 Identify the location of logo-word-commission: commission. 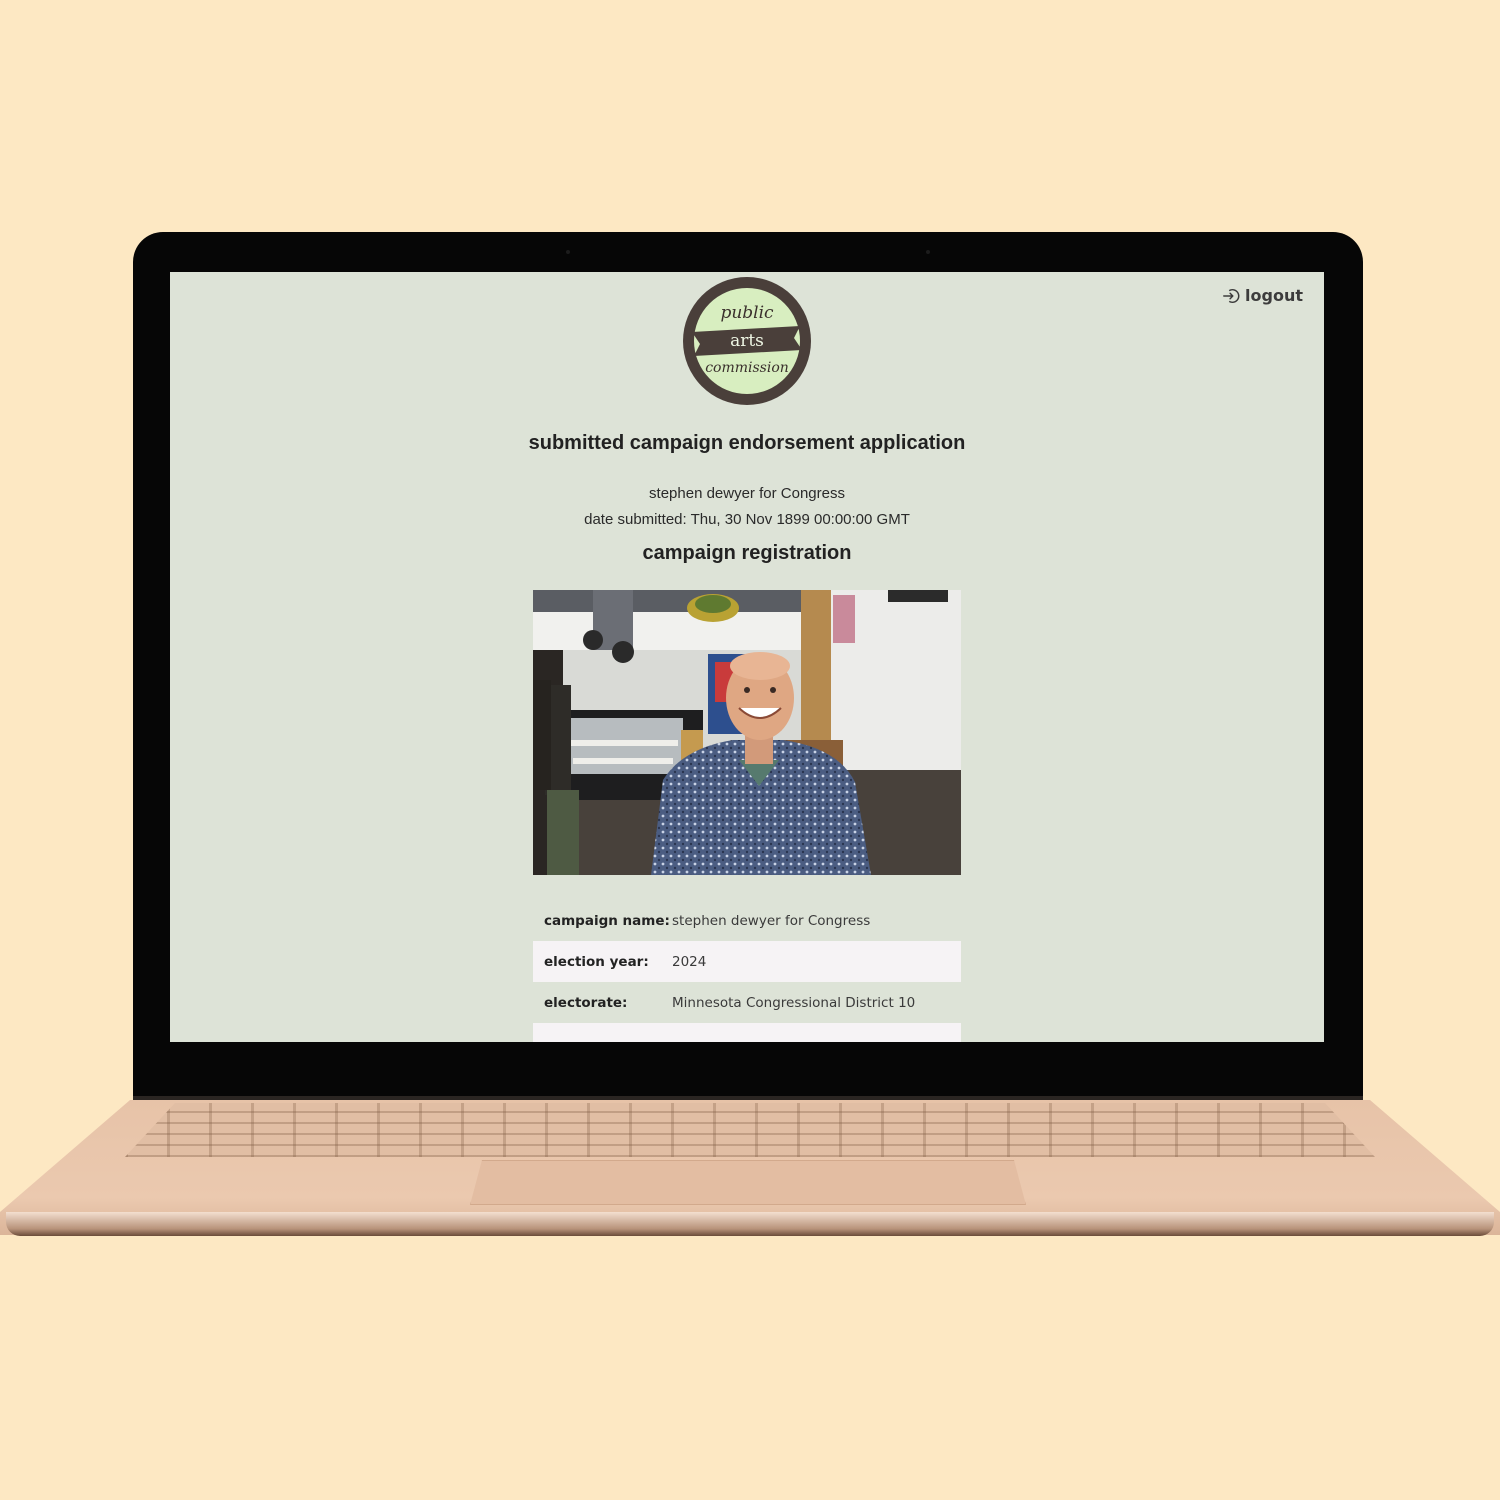
(747, 368).